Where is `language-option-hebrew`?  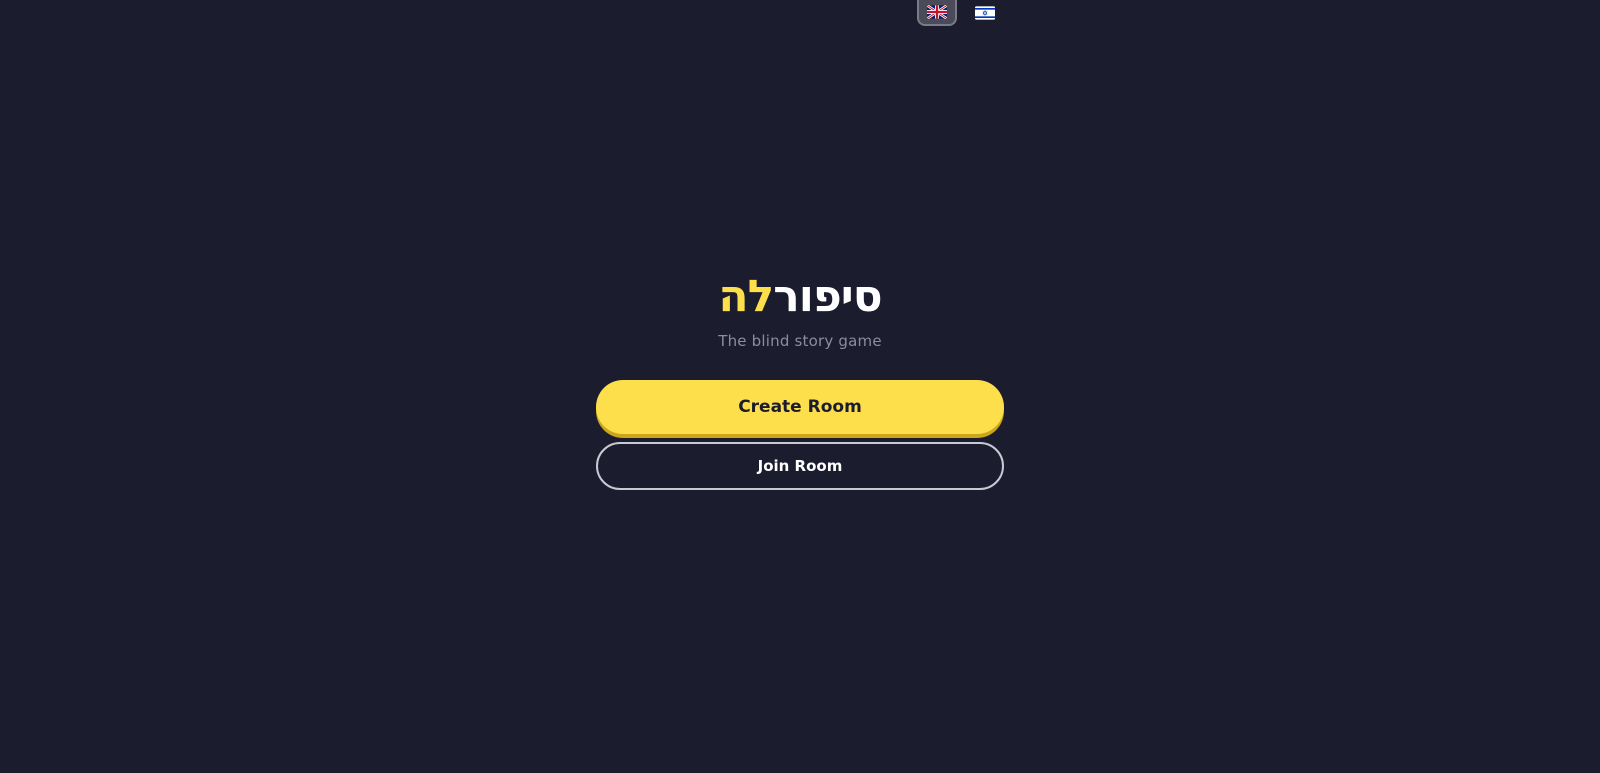 language-option-hebrew is located at coordinates (985, 13).